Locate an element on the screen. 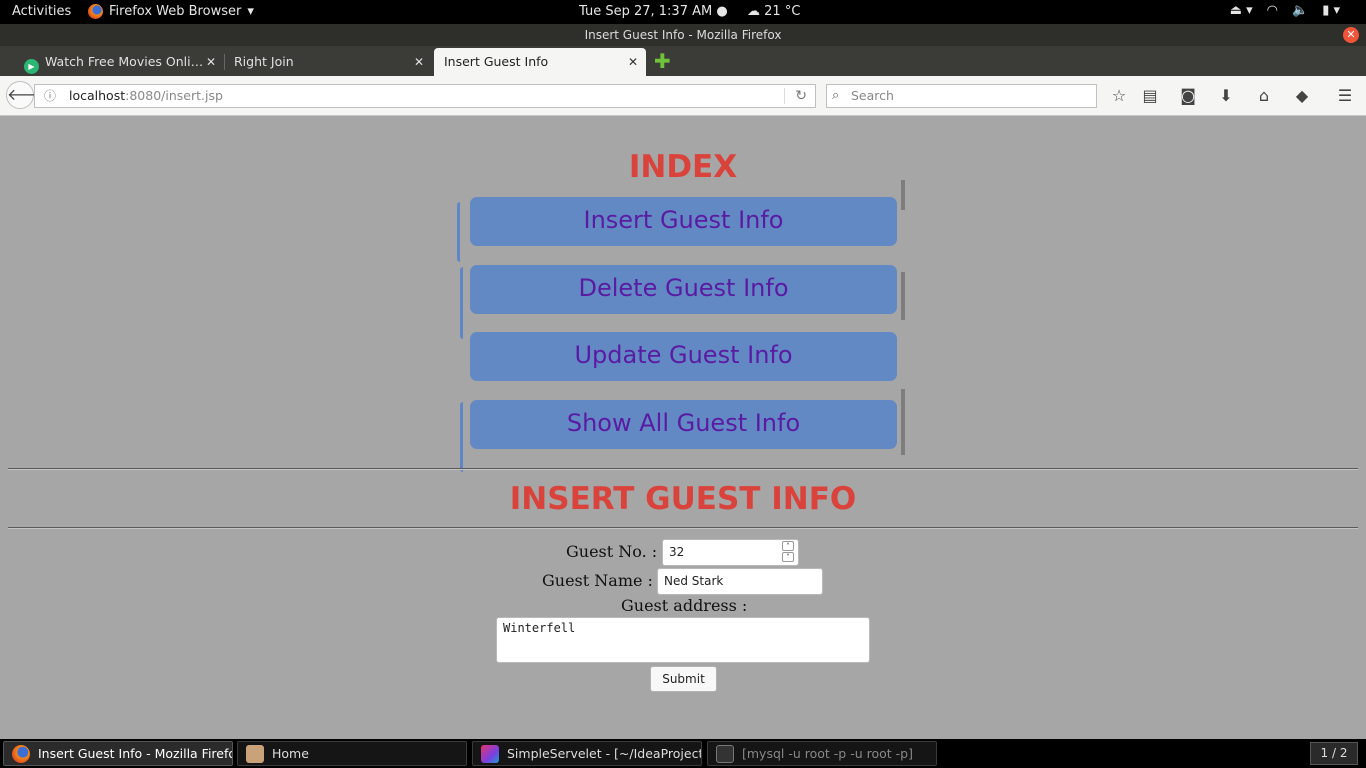 The width and height of the screenshot is (1366, 768). clock: Tue Sep 27, 1:37 AM ● is located at coordinates (653, 11).